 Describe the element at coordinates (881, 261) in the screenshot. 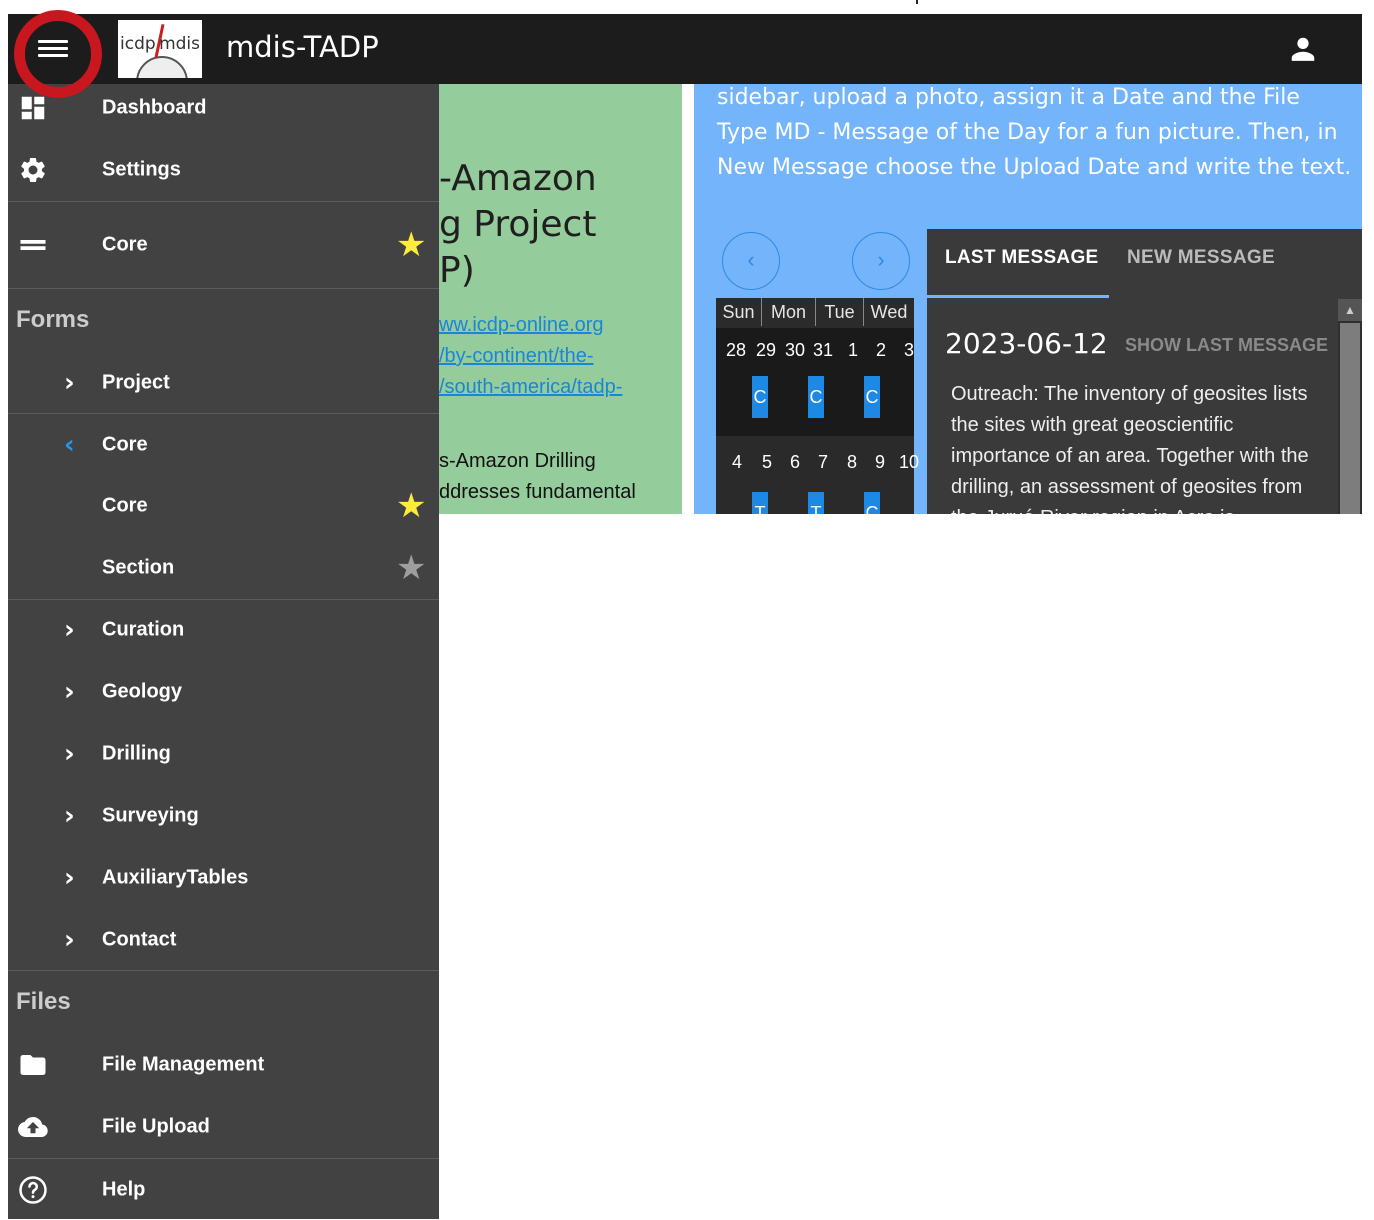

I see `calendar-next-button: ›` at that location.